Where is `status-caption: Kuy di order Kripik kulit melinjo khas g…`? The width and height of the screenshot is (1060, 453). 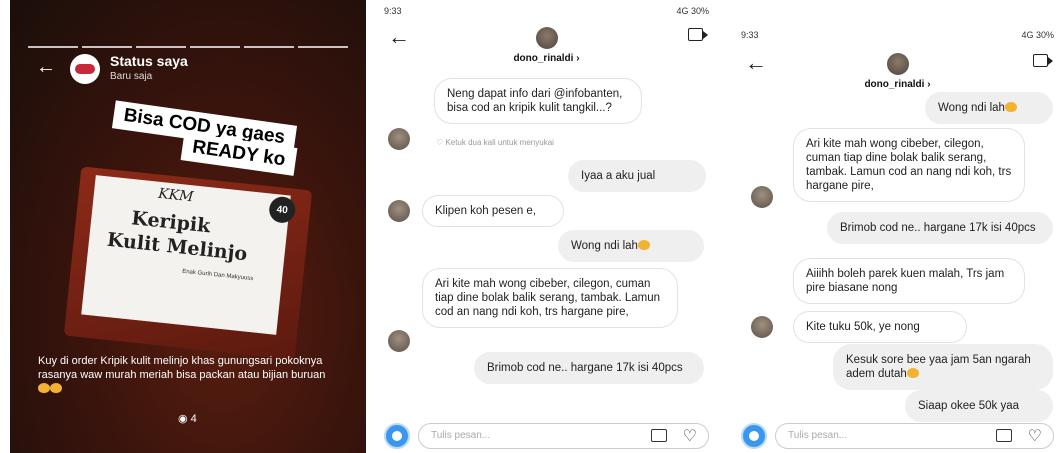 status-caption: Kuy di order Kripik kulit melinjo khas g… is located at coordinates (188, 375).